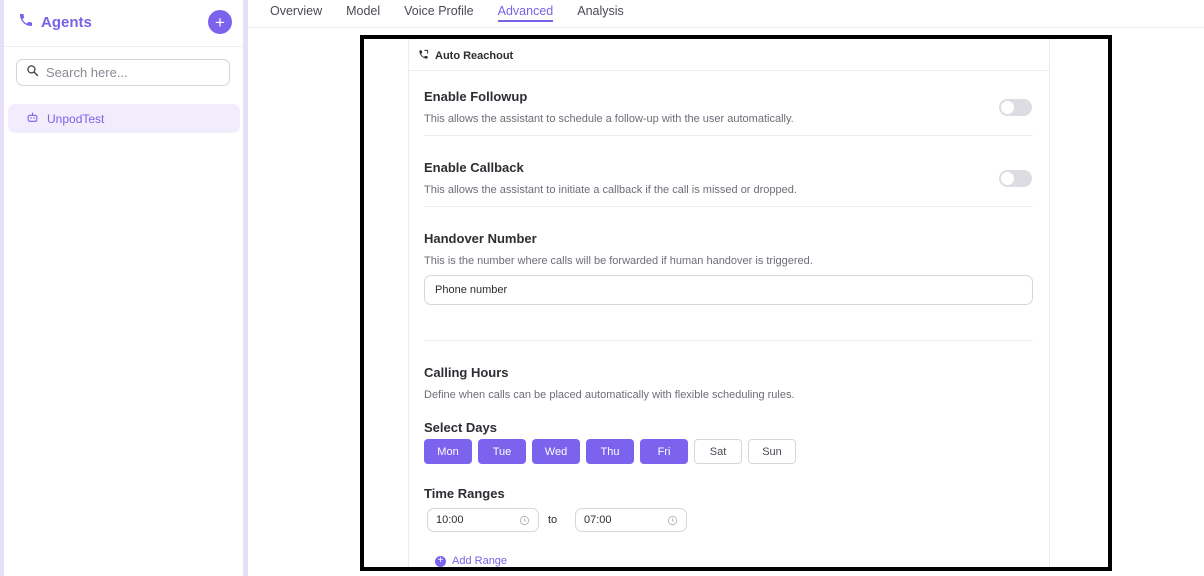 The image size is (1204, 576). Describe the element at coordinates (460, 427) in the screenshot. I see `select-days-label: Select Days` at that location.